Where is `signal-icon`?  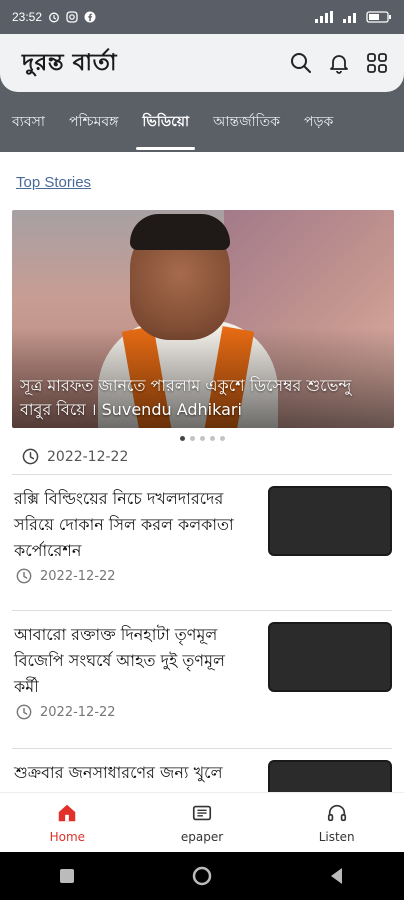 signal-icon is located at coordinates (324, 17).